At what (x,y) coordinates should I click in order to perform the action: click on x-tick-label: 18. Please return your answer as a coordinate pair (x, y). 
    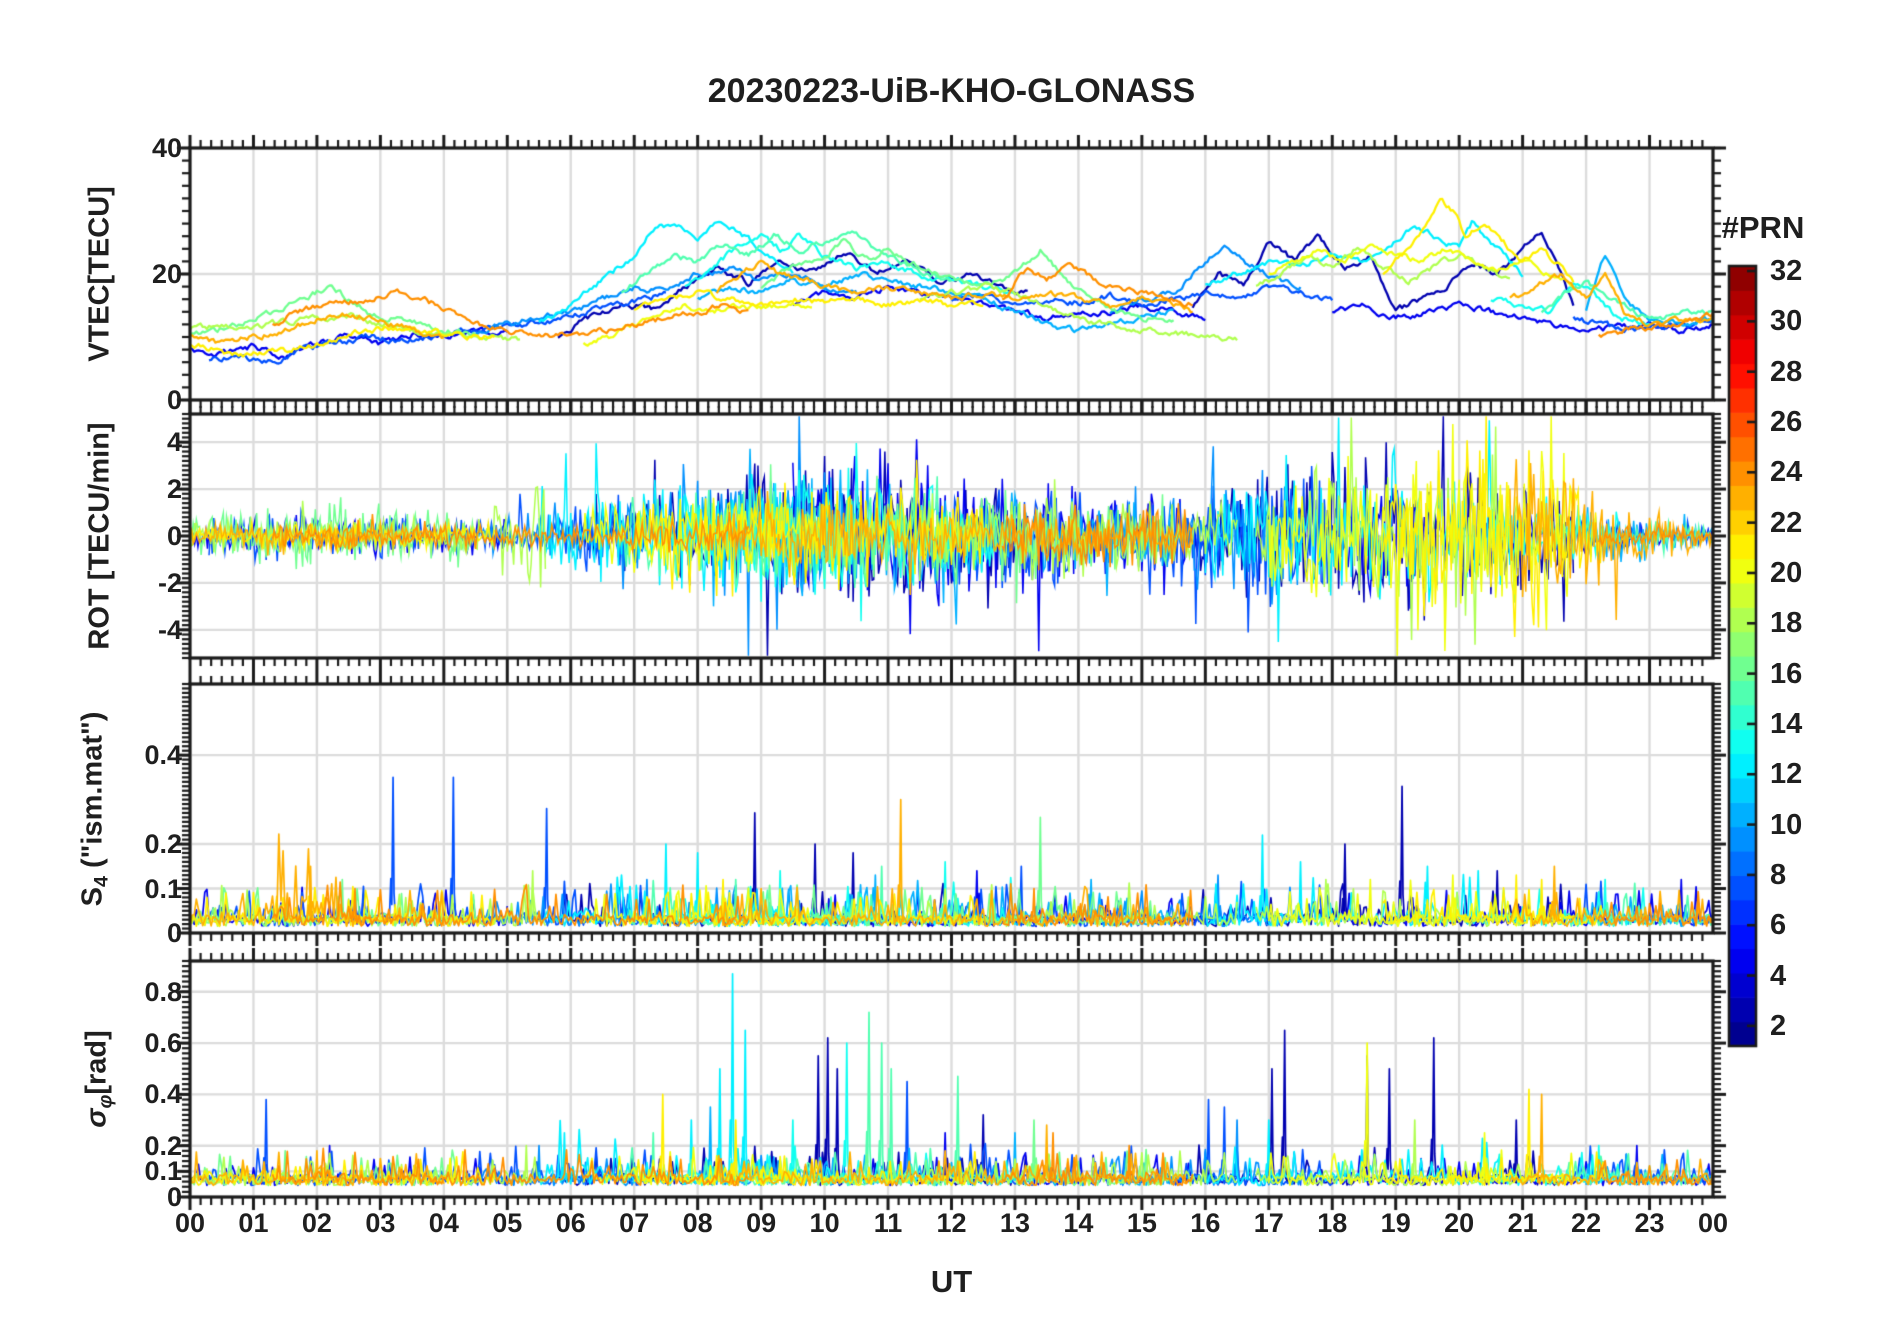
    Looking at the image, I should click on (1332, 1223).